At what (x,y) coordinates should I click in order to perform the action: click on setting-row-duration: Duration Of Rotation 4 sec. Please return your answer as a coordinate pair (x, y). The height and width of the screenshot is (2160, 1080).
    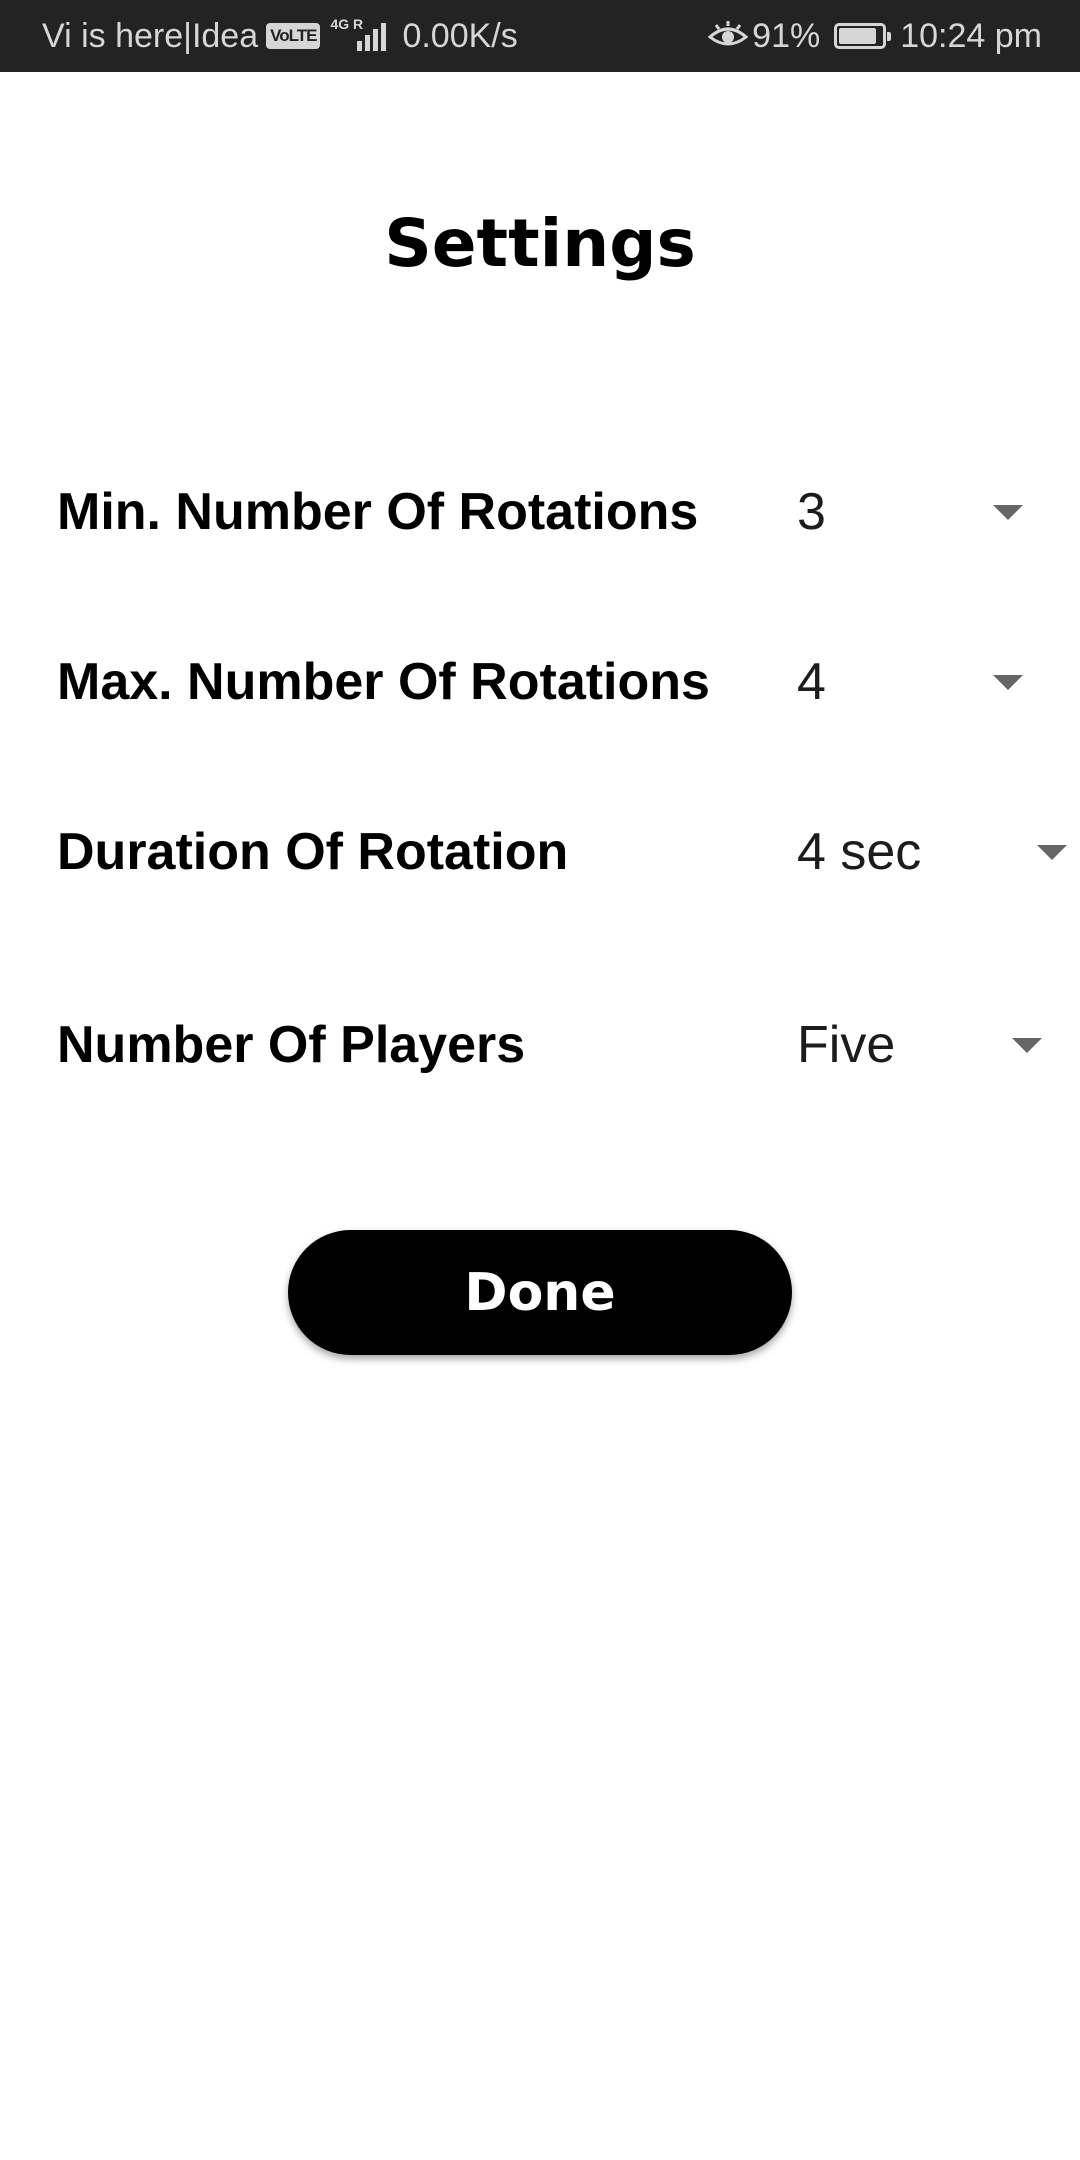
    Looking at the image, I should click on (568, 852).